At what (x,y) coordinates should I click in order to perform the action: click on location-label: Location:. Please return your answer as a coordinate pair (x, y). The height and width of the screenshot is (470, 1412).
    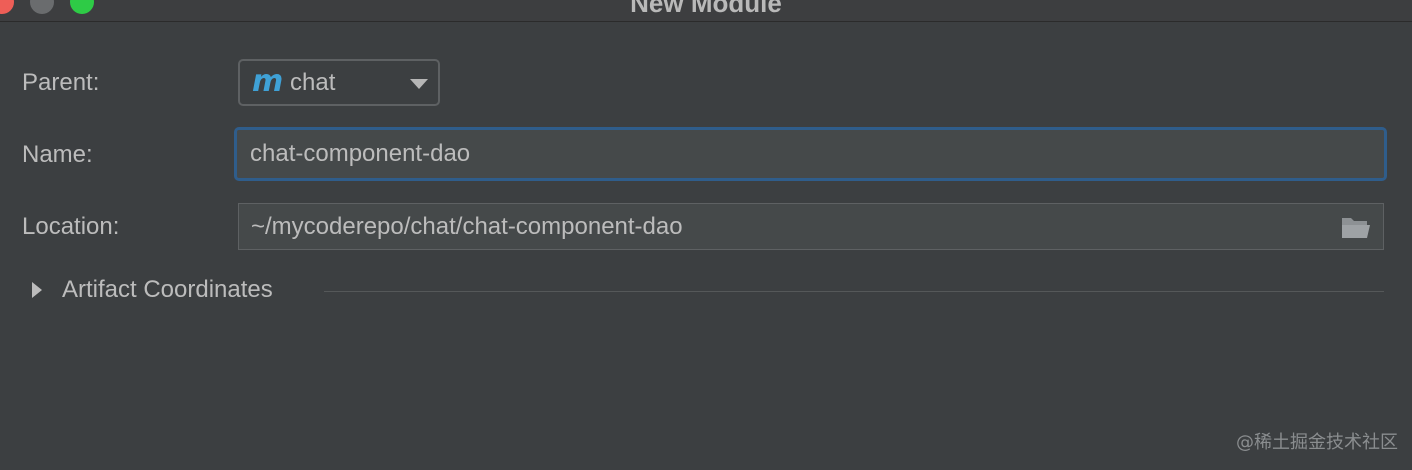
    Looking at the image, I should click on (71, 226).